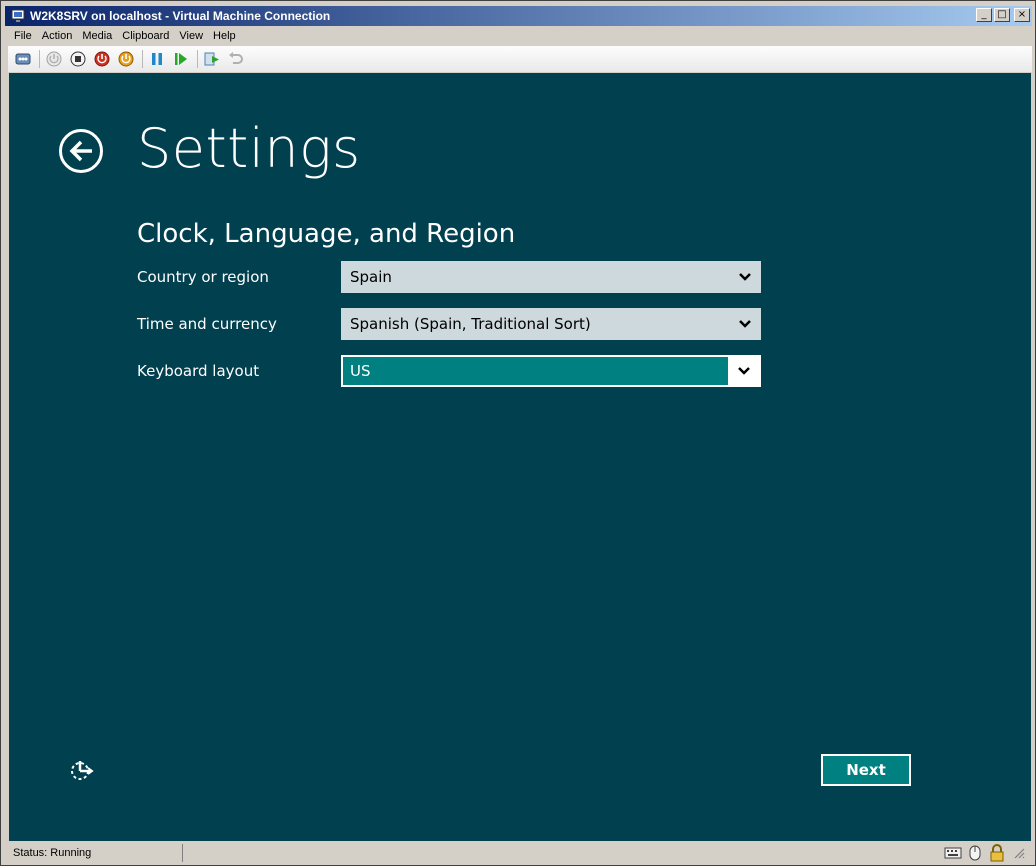 The height and width of the screenshot is (866, 1036). I want to click on status-bar: Status: Running, so click(520, 853).